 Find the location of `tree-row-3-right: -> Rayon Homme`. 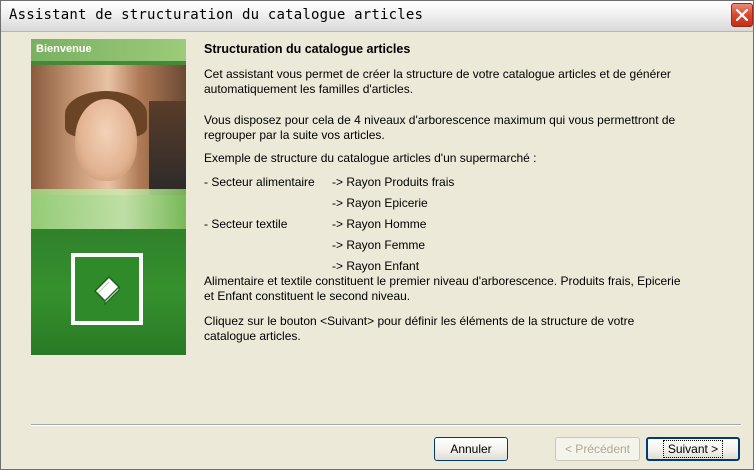

tree-row-3-right: -> Rayon Homme is located at coordinates (379, 224).